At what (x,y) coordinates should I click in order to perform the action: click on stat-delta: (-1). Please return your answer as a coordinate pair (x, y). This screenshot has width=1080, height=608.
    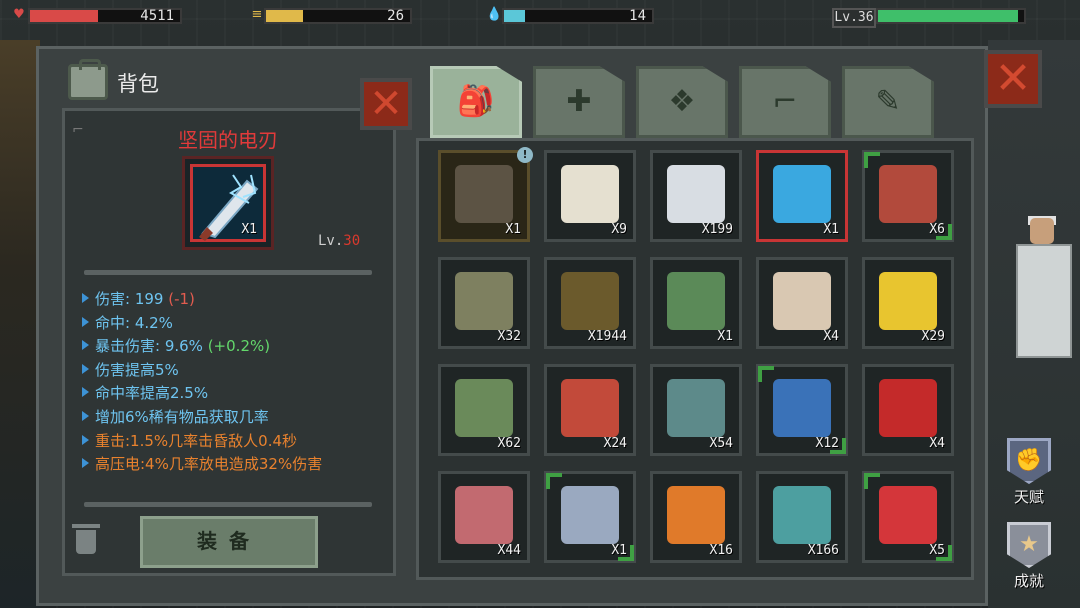
    Looking at the image, I should click on (179, 299).